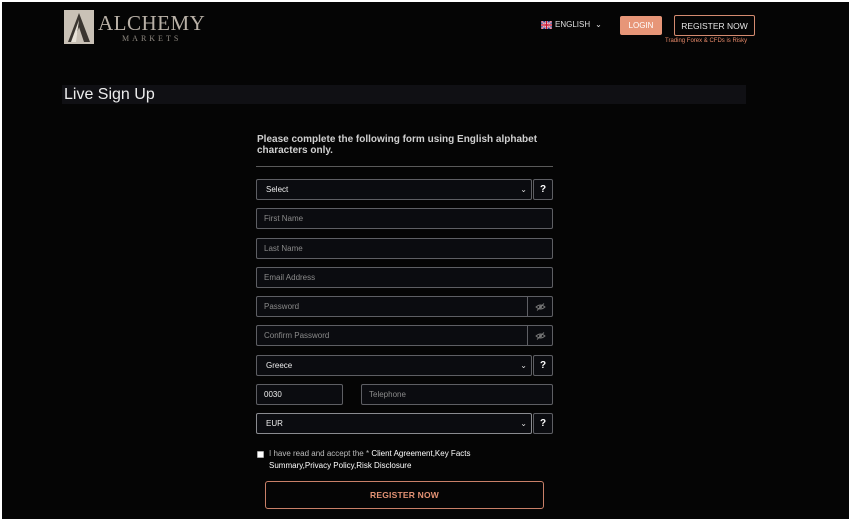 Image resolution: width=851 pixels, height=521 pixels. What do you see at coordinates (152, 22) in the screenshot?
I see `logo-name: ALCHEMY` at bounding box center [152, 22].